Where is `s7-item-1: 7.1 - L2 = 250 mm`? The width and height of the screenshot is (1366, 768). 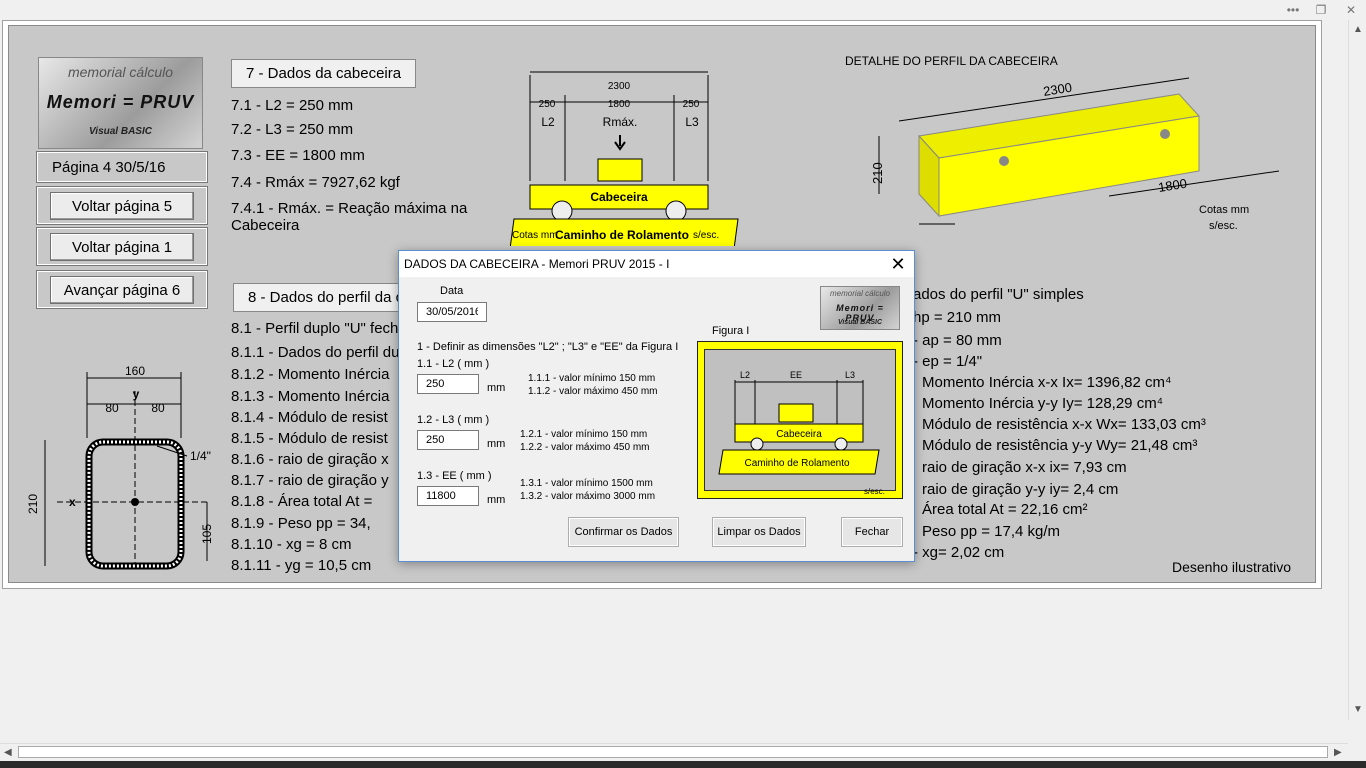
s7-item-1: 7.1 - L2 = 250 mm is located at coordinates (292, 105).